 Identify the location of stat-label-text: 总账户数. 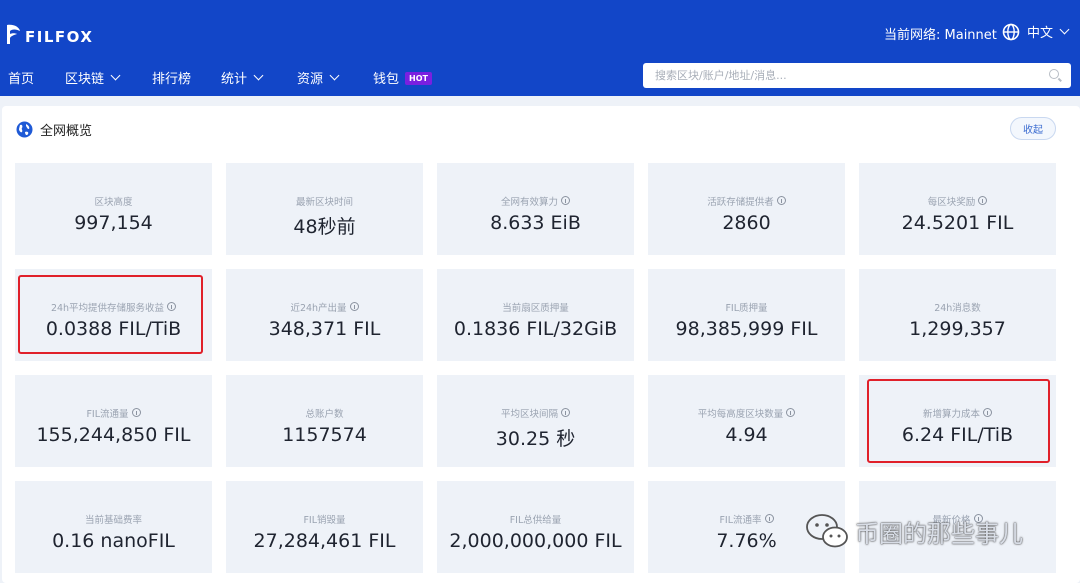
(324, 414).